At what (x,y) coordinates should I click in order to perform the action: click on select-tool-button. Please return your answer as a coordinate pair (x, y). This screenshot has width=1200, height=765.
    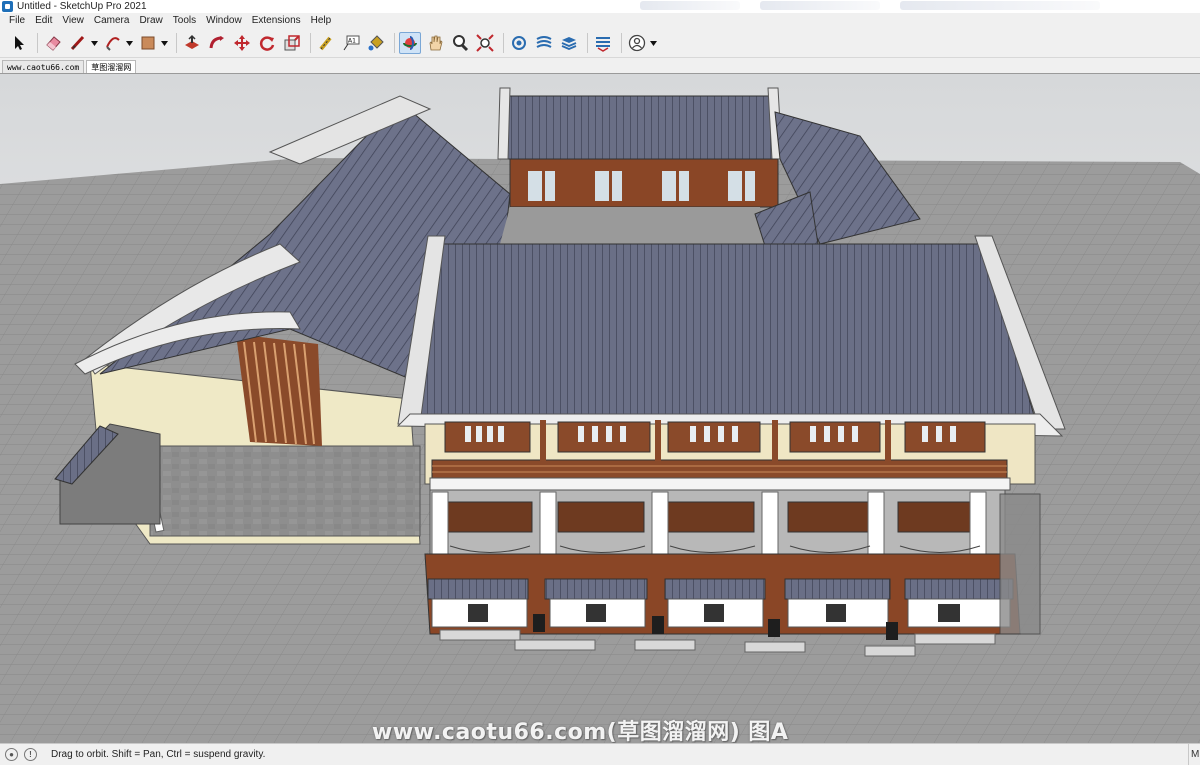
    Looking at the image, I should click on (19, 43).